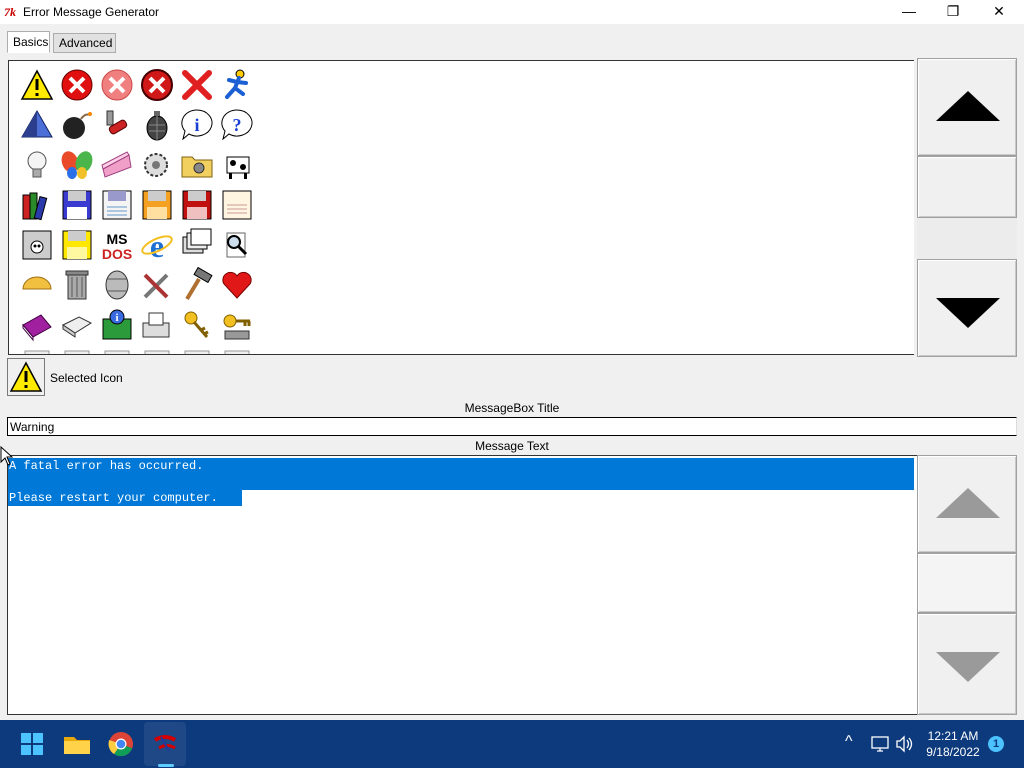  Describe the element at coordinates (77, 285) in the screenshot. I see `trash-can-icon` at that location.